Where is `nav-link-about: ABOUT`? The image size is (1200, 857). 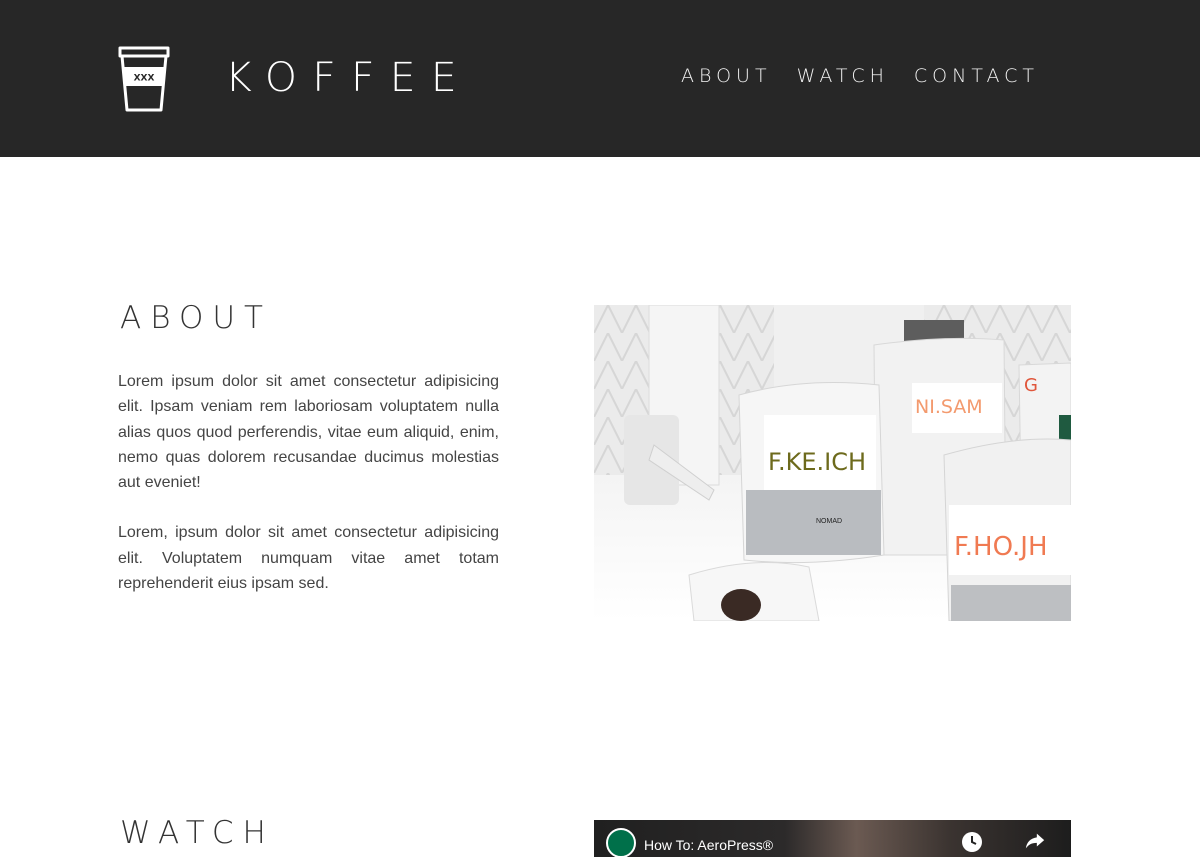 nav-link-about: ABOUT is located at coordinates (726, 76).